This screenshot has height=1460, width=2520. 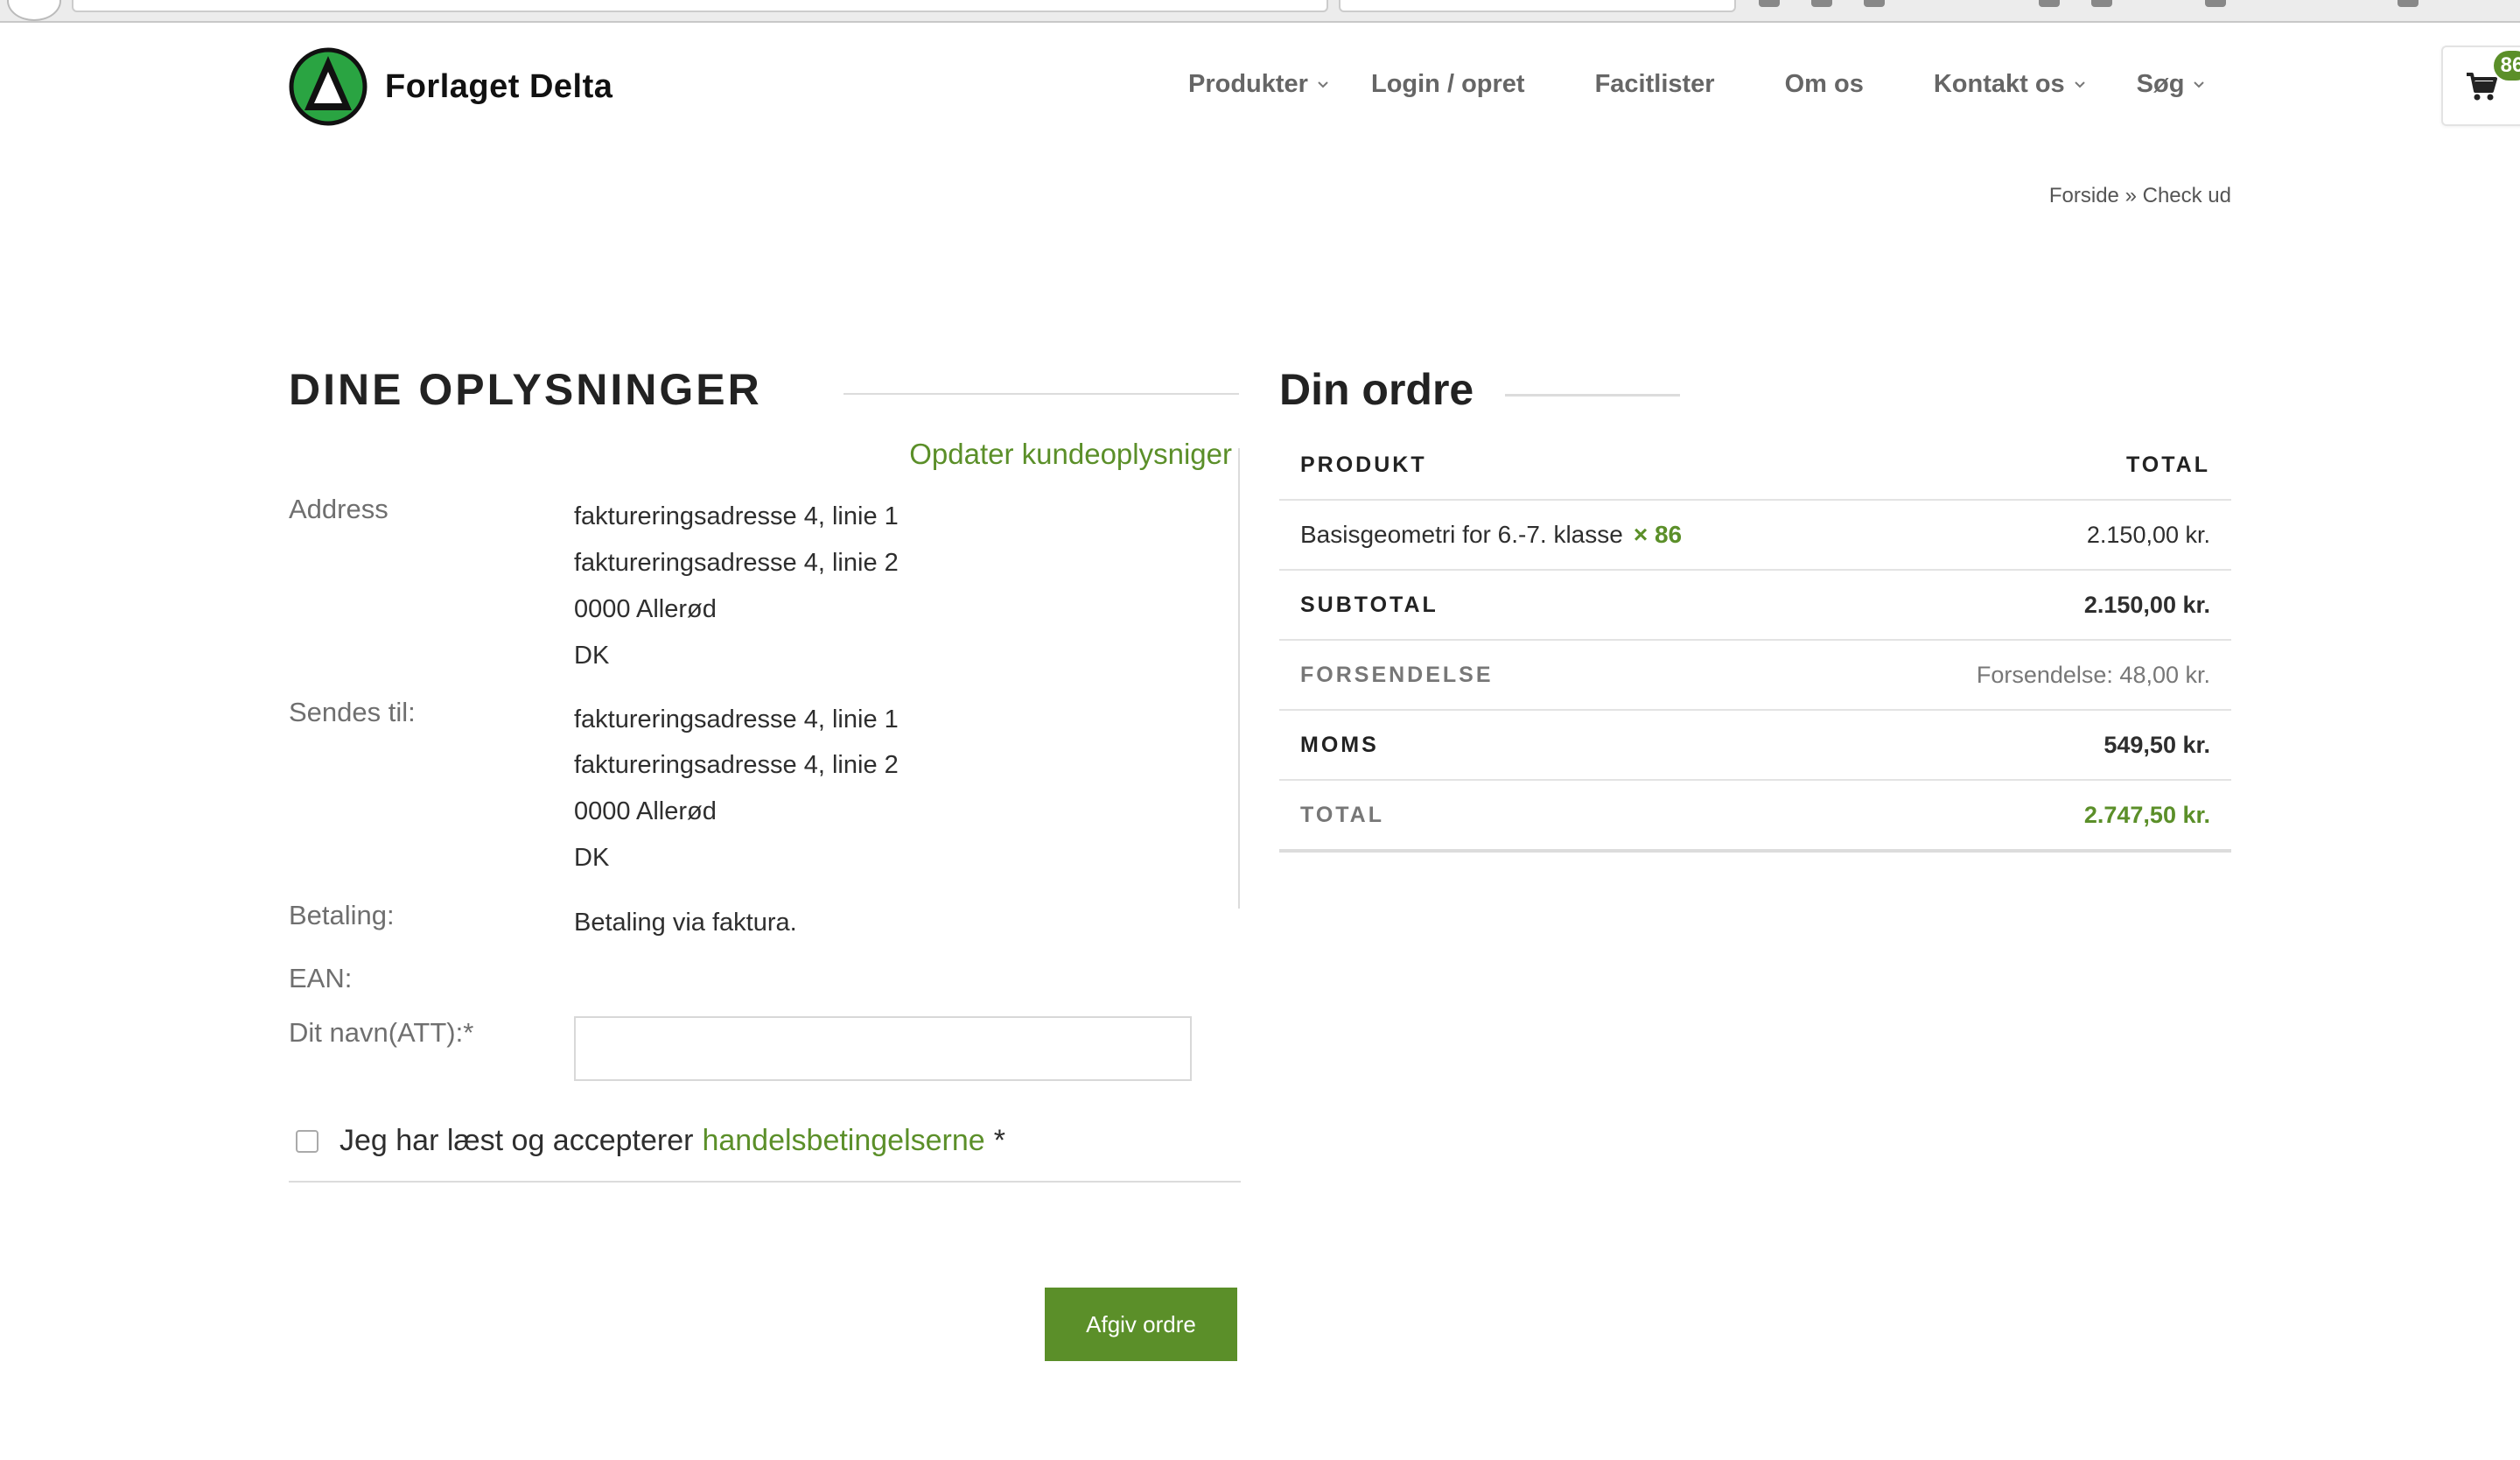 I want to click on shipping-row: FORSENDELSE Forsendelse: 48,00 kr., so click(x=1755, y=676).